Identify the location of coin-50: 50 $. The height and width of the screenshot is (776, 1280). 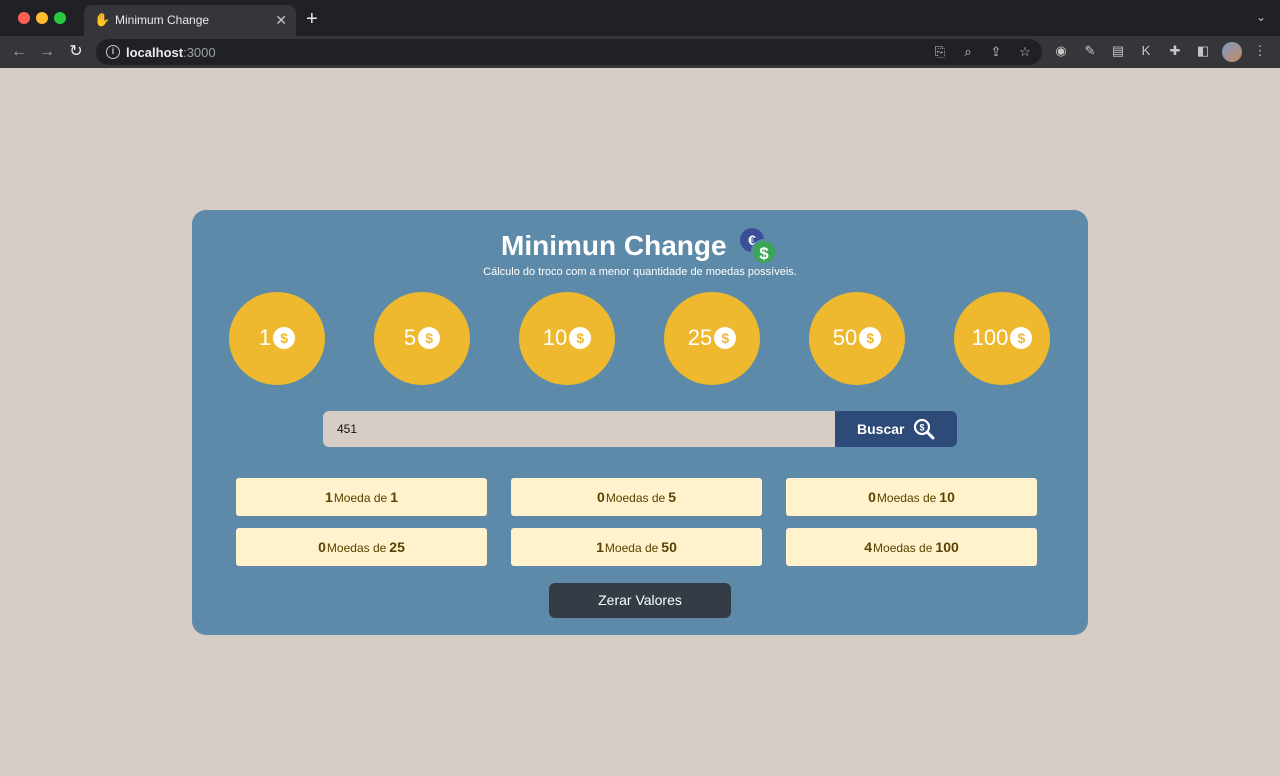
(857, 338).